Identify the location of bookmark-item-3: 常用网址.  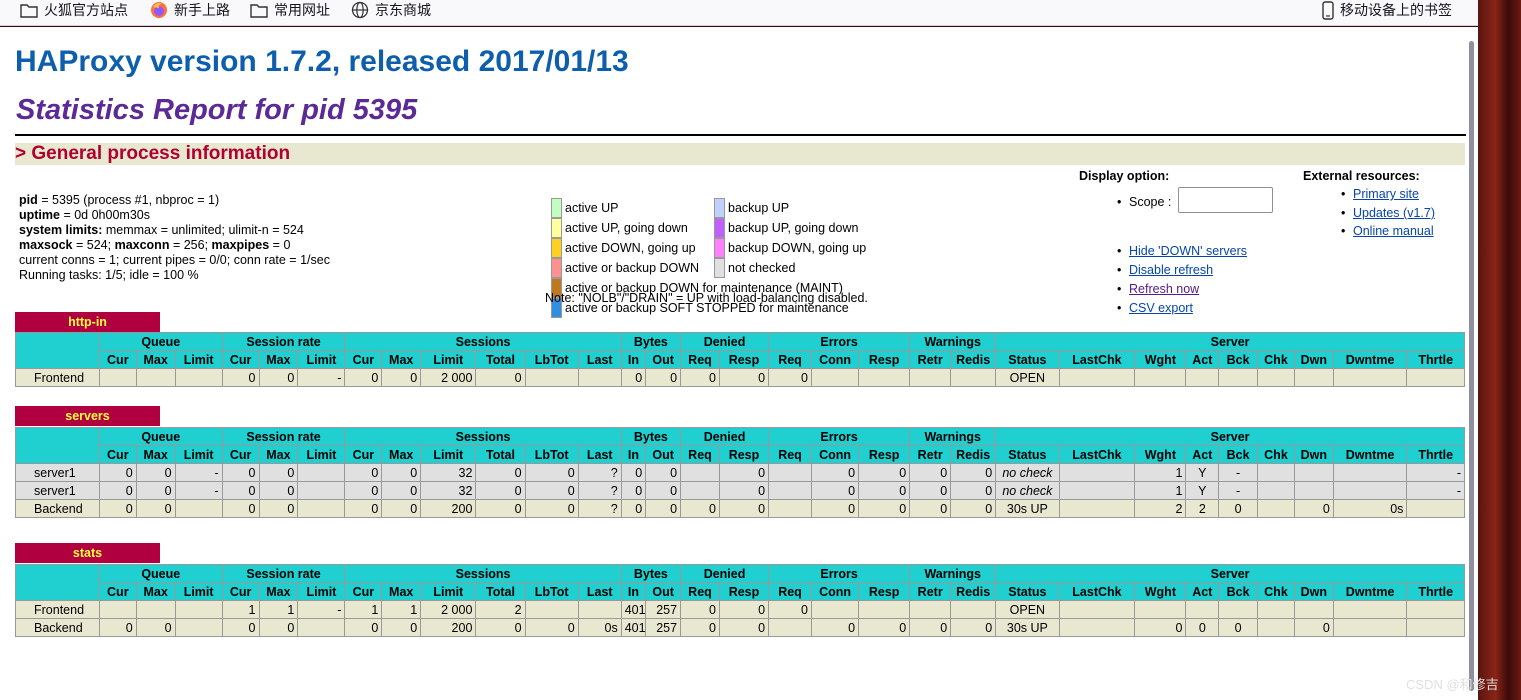
(290, 10).